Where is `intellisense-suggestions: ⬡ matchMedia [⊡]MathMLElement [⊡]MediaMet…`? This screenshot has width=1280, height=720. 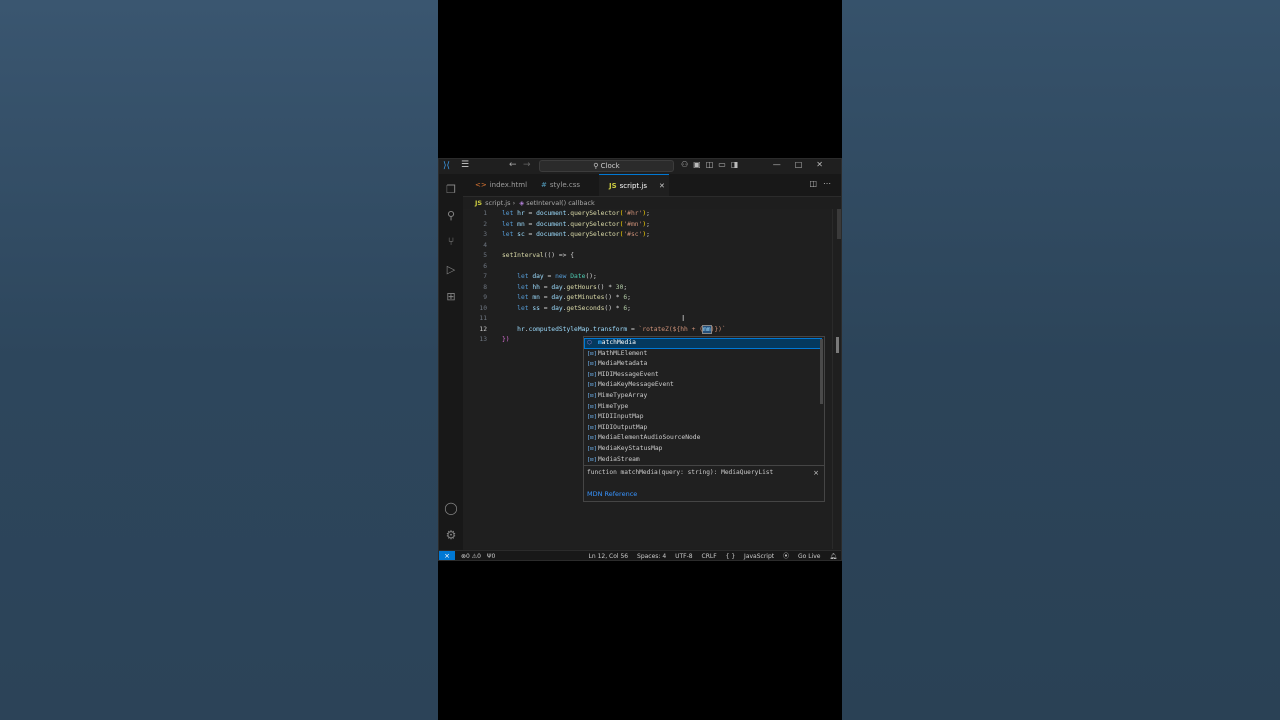 intellisense-suggestions: ⬡ matchMedia [⊡]MathMLElement [⊡]MediaMet… is located at coordinates (704, 401).